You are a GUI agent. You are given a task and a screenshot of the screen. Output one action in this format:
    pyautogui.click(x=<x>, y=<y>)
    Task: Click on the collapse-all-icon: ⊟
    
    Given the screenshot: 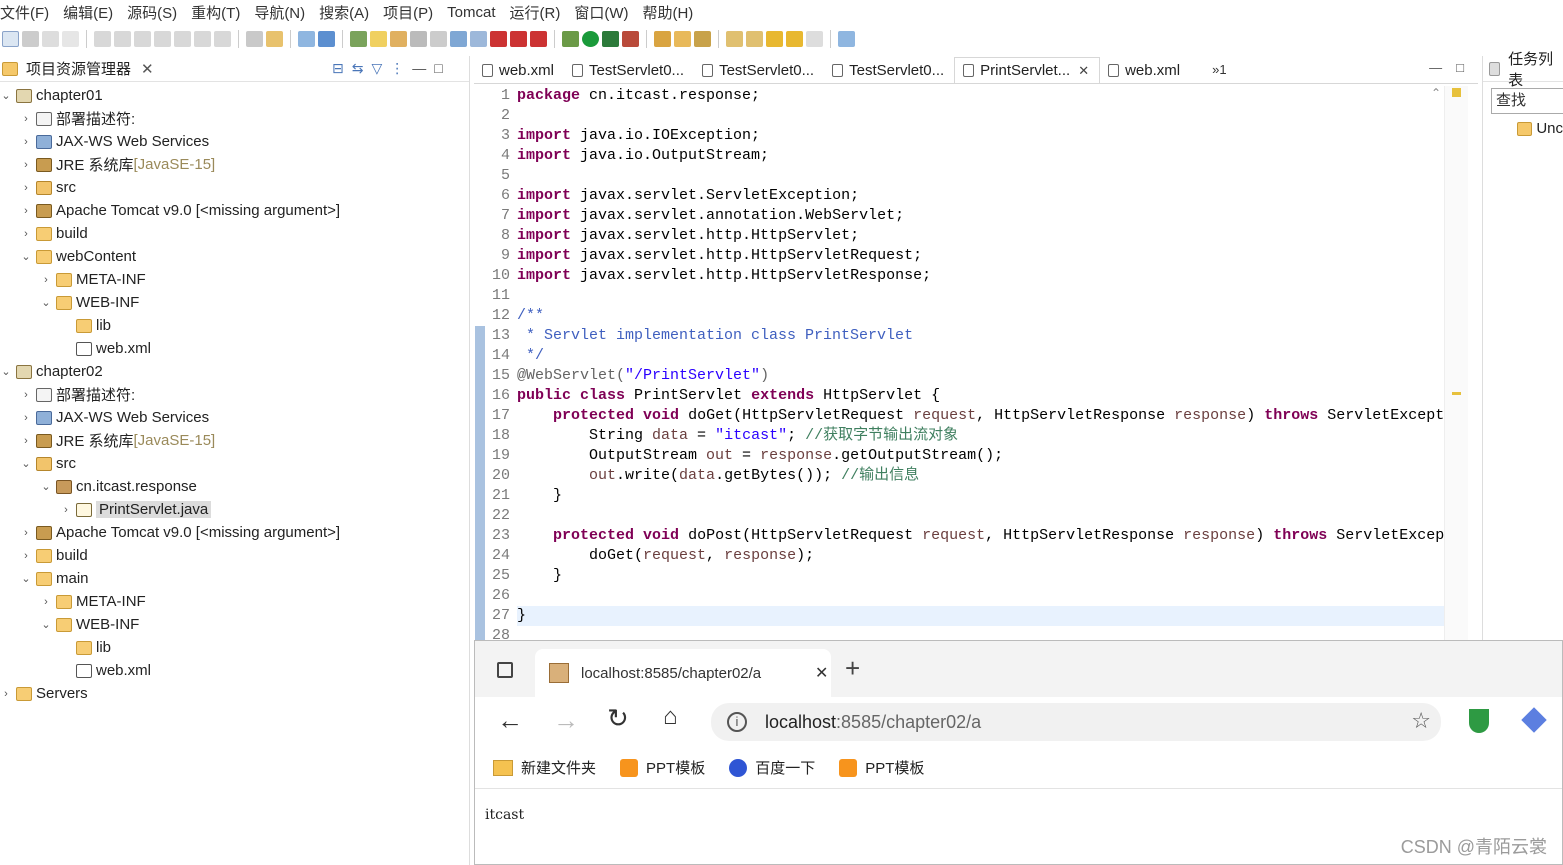 What is the action you would take?
    pyautogui.click(x=338, y=68)
    